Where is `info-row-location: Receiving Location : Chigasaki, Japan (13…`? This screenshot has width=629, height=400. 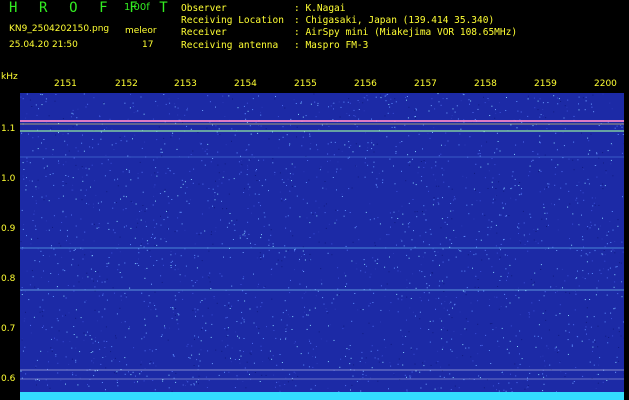
info-row-location: Receiving Location : Chigasaki, Japan (13… is located at coordinates (349, 21).